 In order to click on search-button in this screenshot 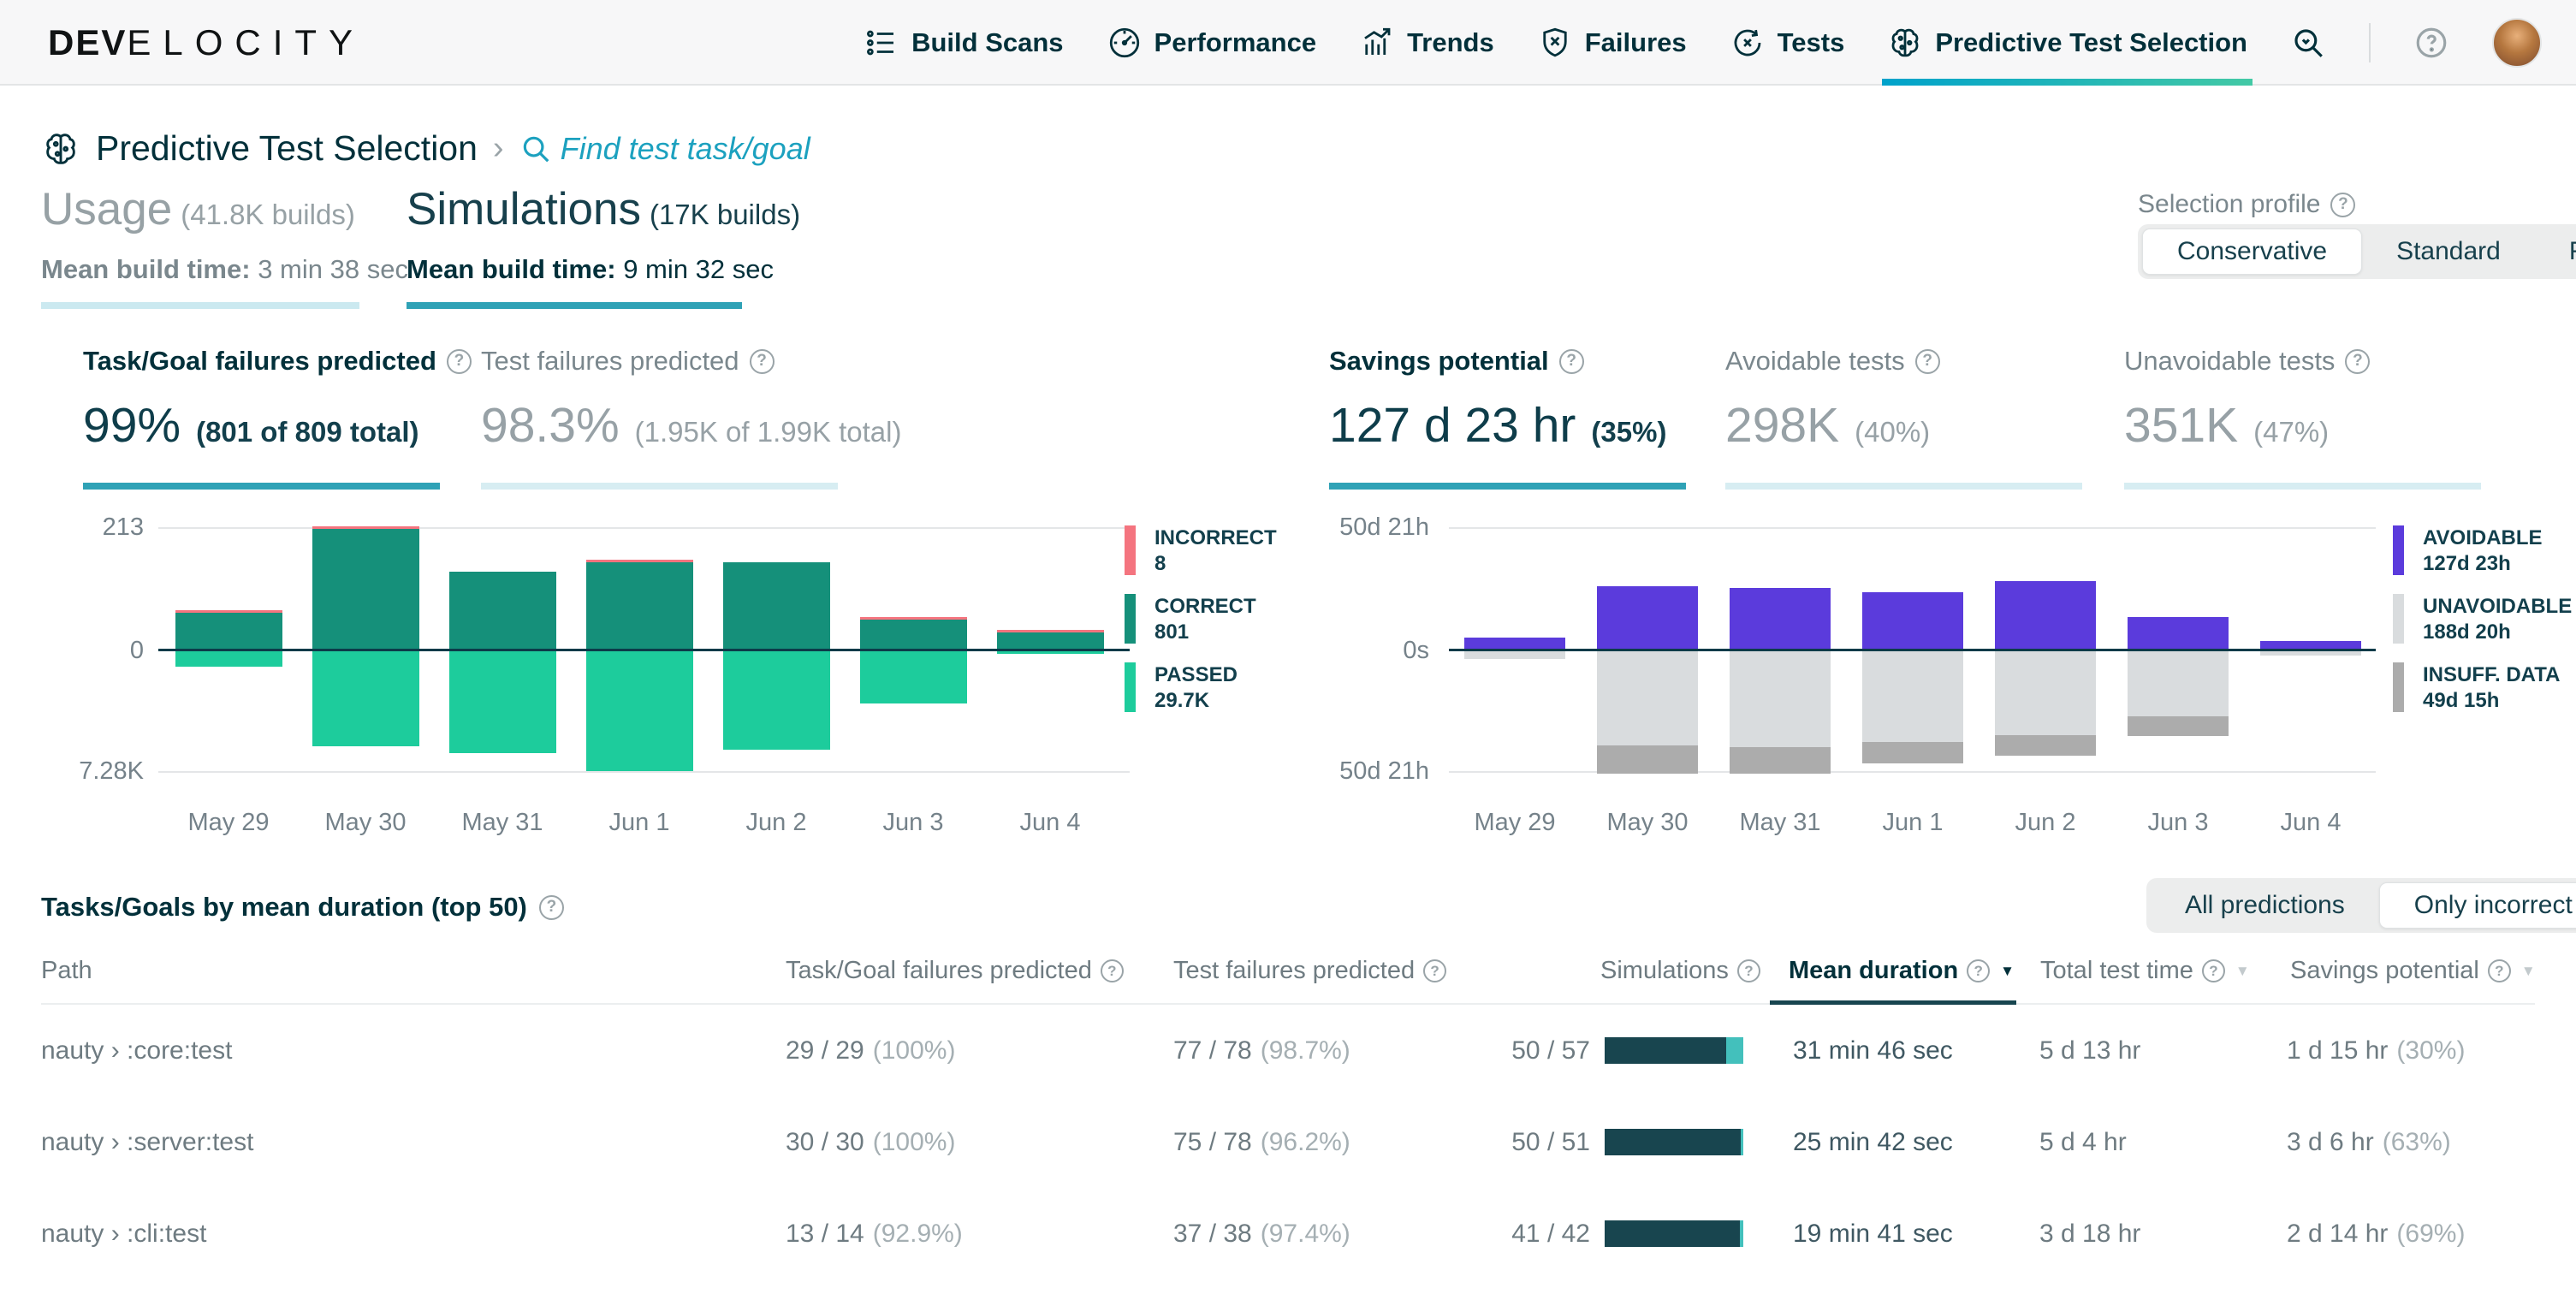, I will do `click(2308, 43)`.